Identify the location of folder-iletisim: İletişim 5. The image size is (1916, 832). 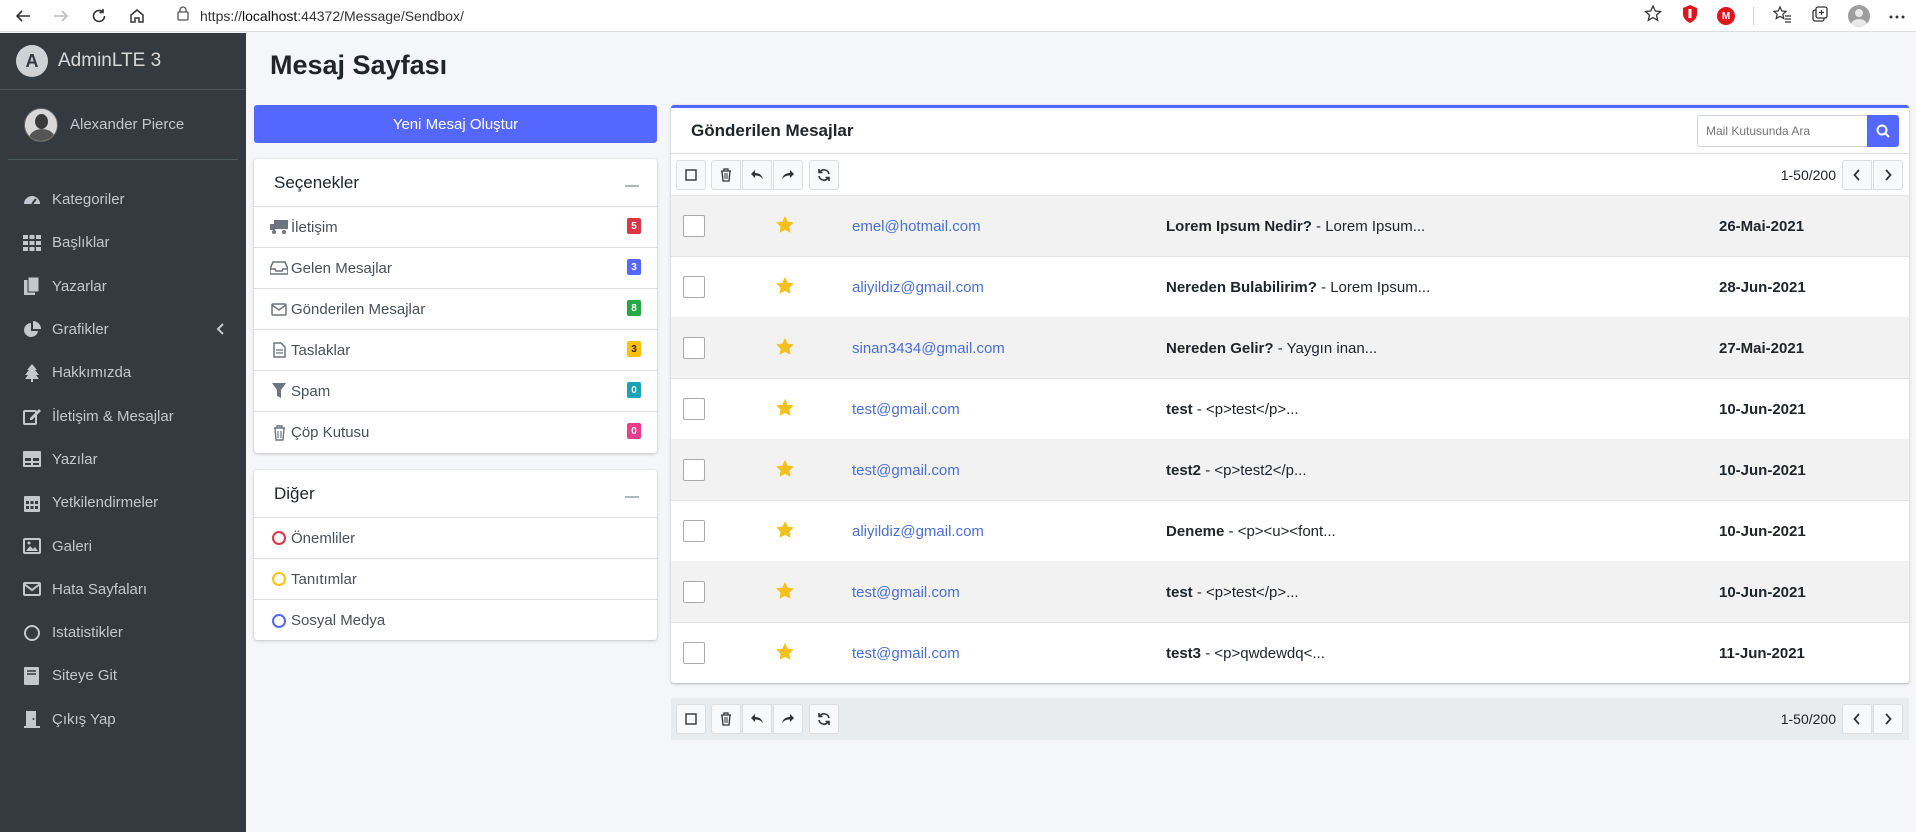
(455, 227).